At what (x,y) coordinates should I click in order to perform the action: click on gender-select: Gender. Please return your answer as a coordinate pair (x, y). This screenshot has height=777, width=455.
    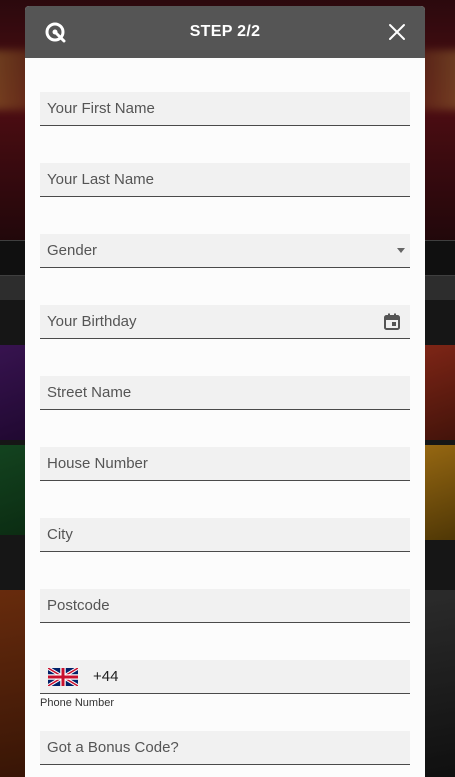
    Looking at the image, I should click on (225, 251).